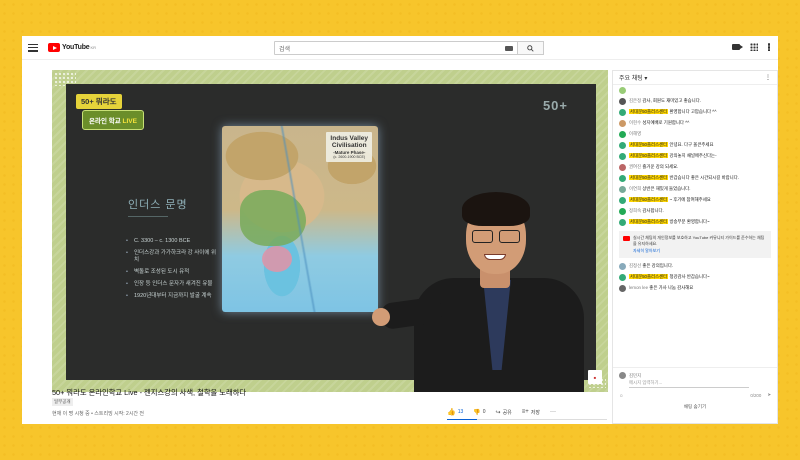 The height and width of the screenshot is (460, 800). Describe the element at coordinates (769, 47) in the screenshot. I see `settings-dots-icon` at that location.